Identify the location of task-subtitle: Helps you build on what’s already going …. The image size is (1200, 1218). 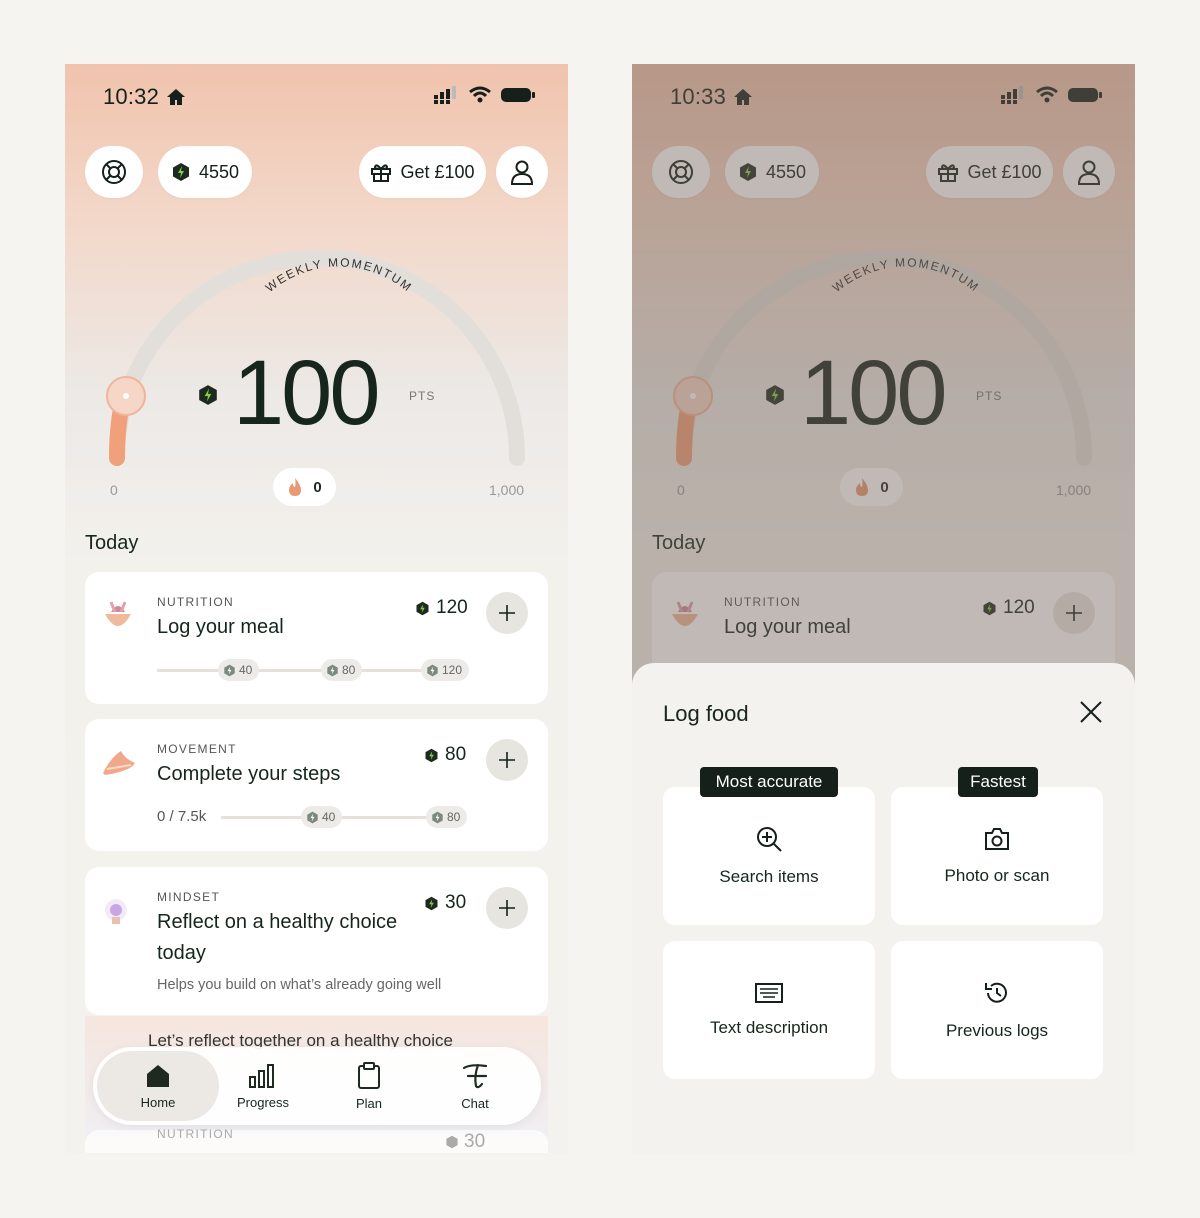
(299, 985).